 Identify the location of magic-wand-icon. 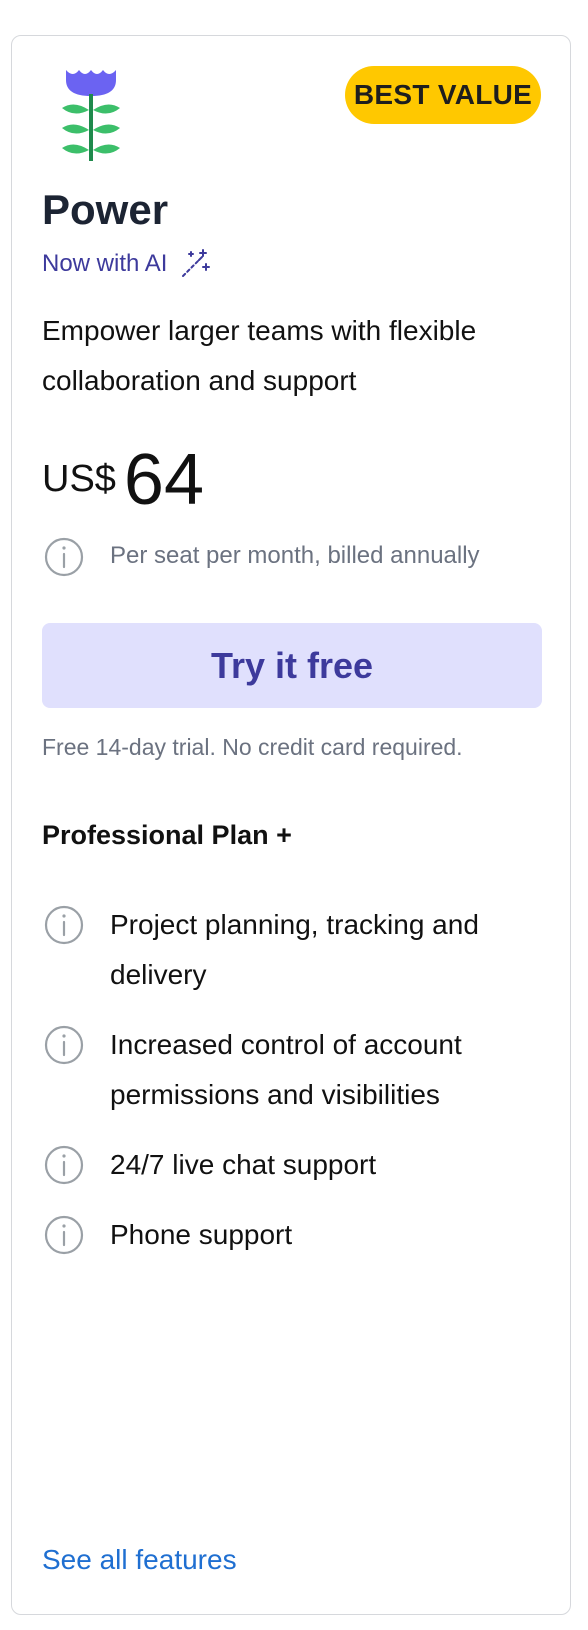
(196, 263).